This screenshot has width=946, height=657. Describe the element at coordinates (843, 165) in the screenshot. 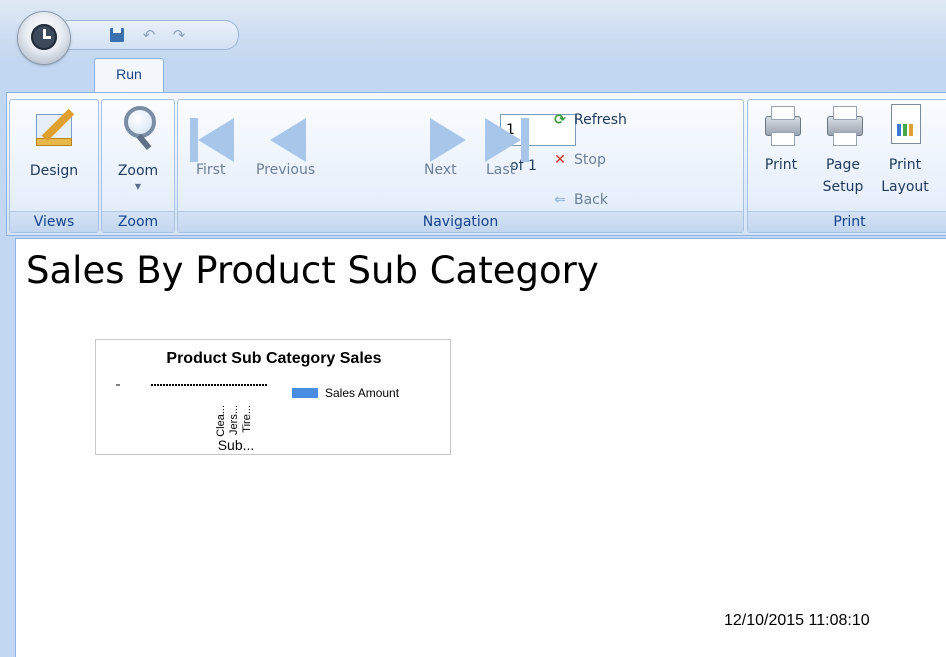

I see `page-setup-label-1: Page` at that location.